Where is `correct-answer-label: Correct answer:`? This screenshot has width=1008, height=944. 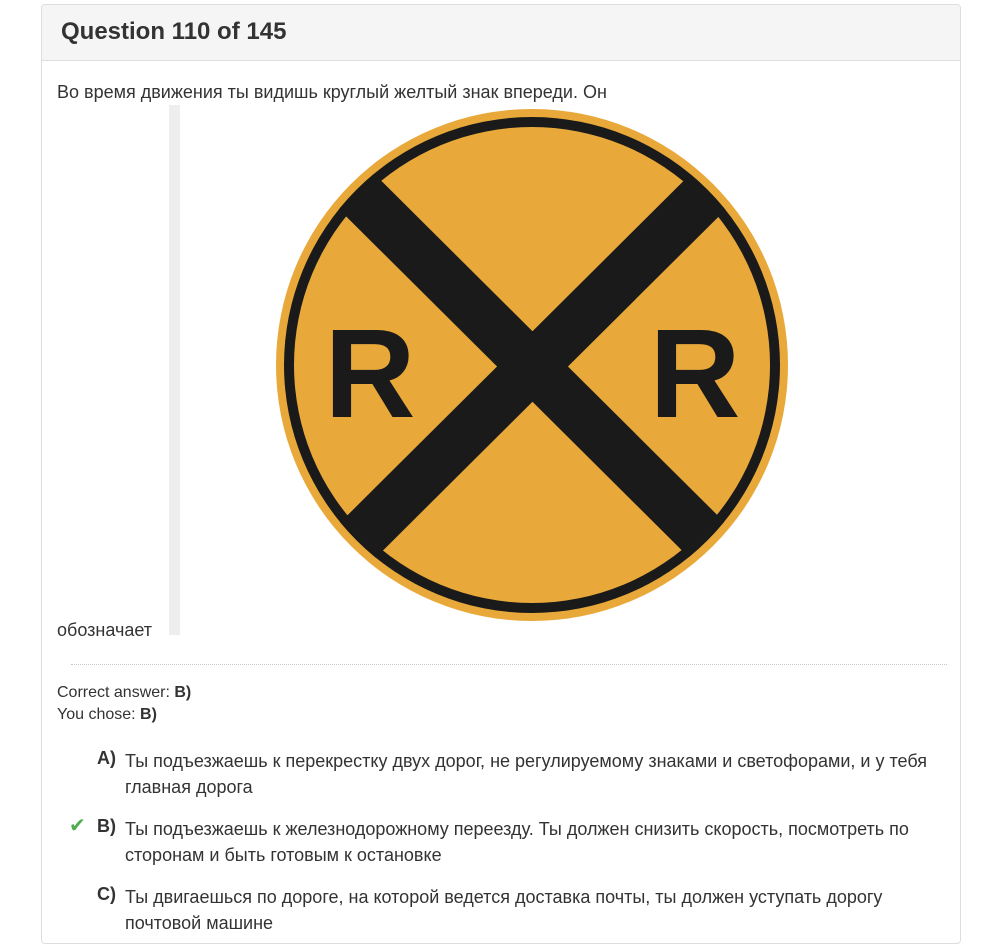 correct-answer-label: Correct answer: is located at coordinates (113, 692).